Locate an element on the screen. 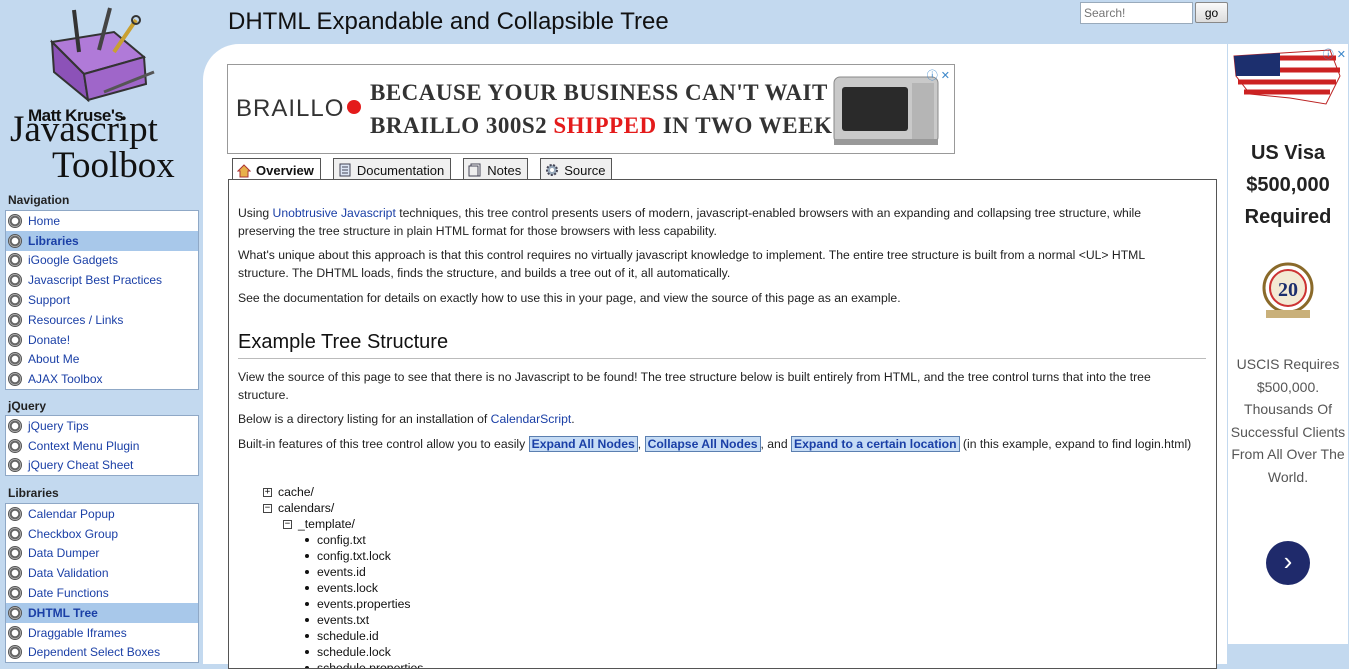 The width and height of the screenshot is (1349, 669). tree-file: config.txt.lock is located at coordinates (348, 556).